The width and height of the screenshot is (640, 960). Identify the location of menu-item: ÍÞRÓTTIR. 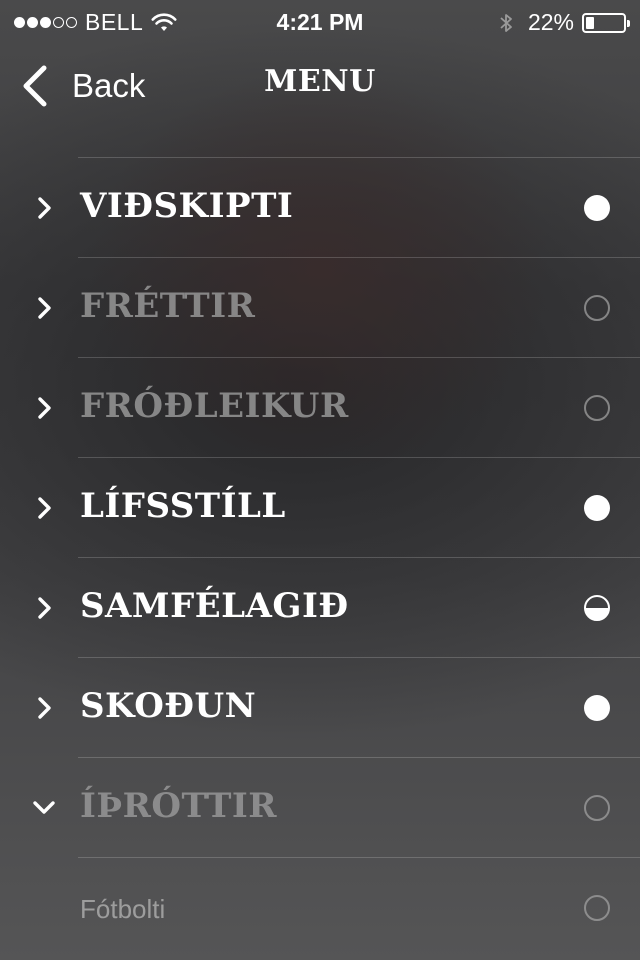
(336, 807).